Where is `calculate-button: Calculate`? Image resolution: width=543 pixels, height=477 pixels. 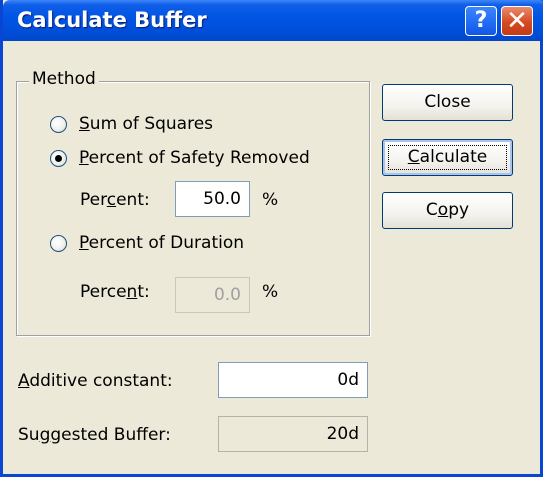 calculate-button: Calculate is located at coordinates (447, 157).